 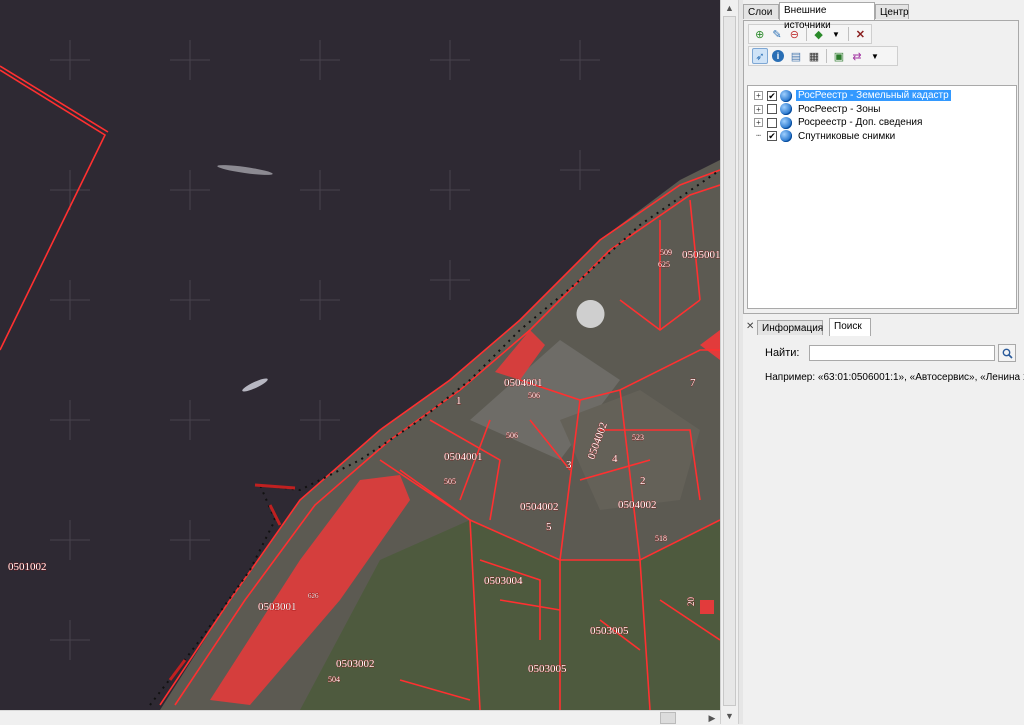 I want to click on tree-item-zones: + РосРеестр - Зоны, so click(x=882, y=109).